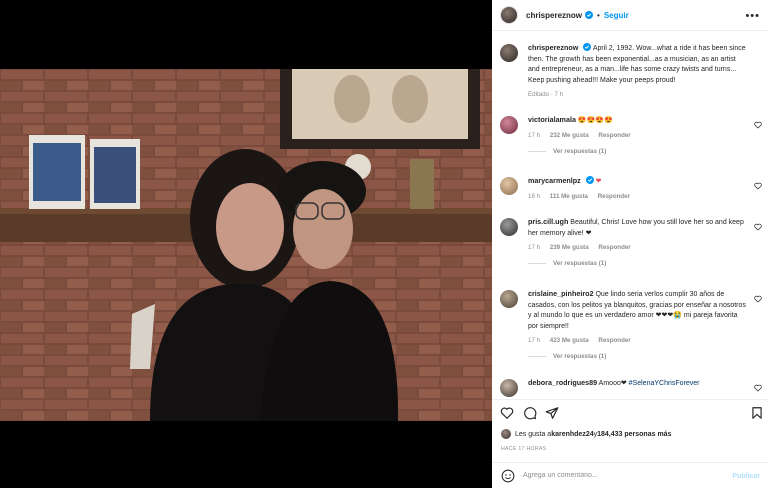 The image size is (768, 488). I want to click on comment-username: marycarmenlpz, so click(554, 180).